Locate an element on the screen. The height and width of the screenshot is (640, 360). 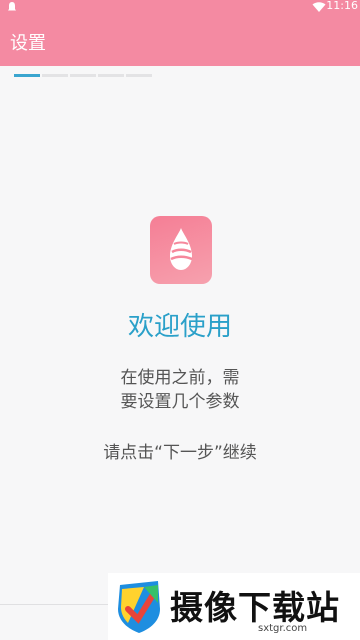
page-title: 设置 is located at coordinates (28, 43).